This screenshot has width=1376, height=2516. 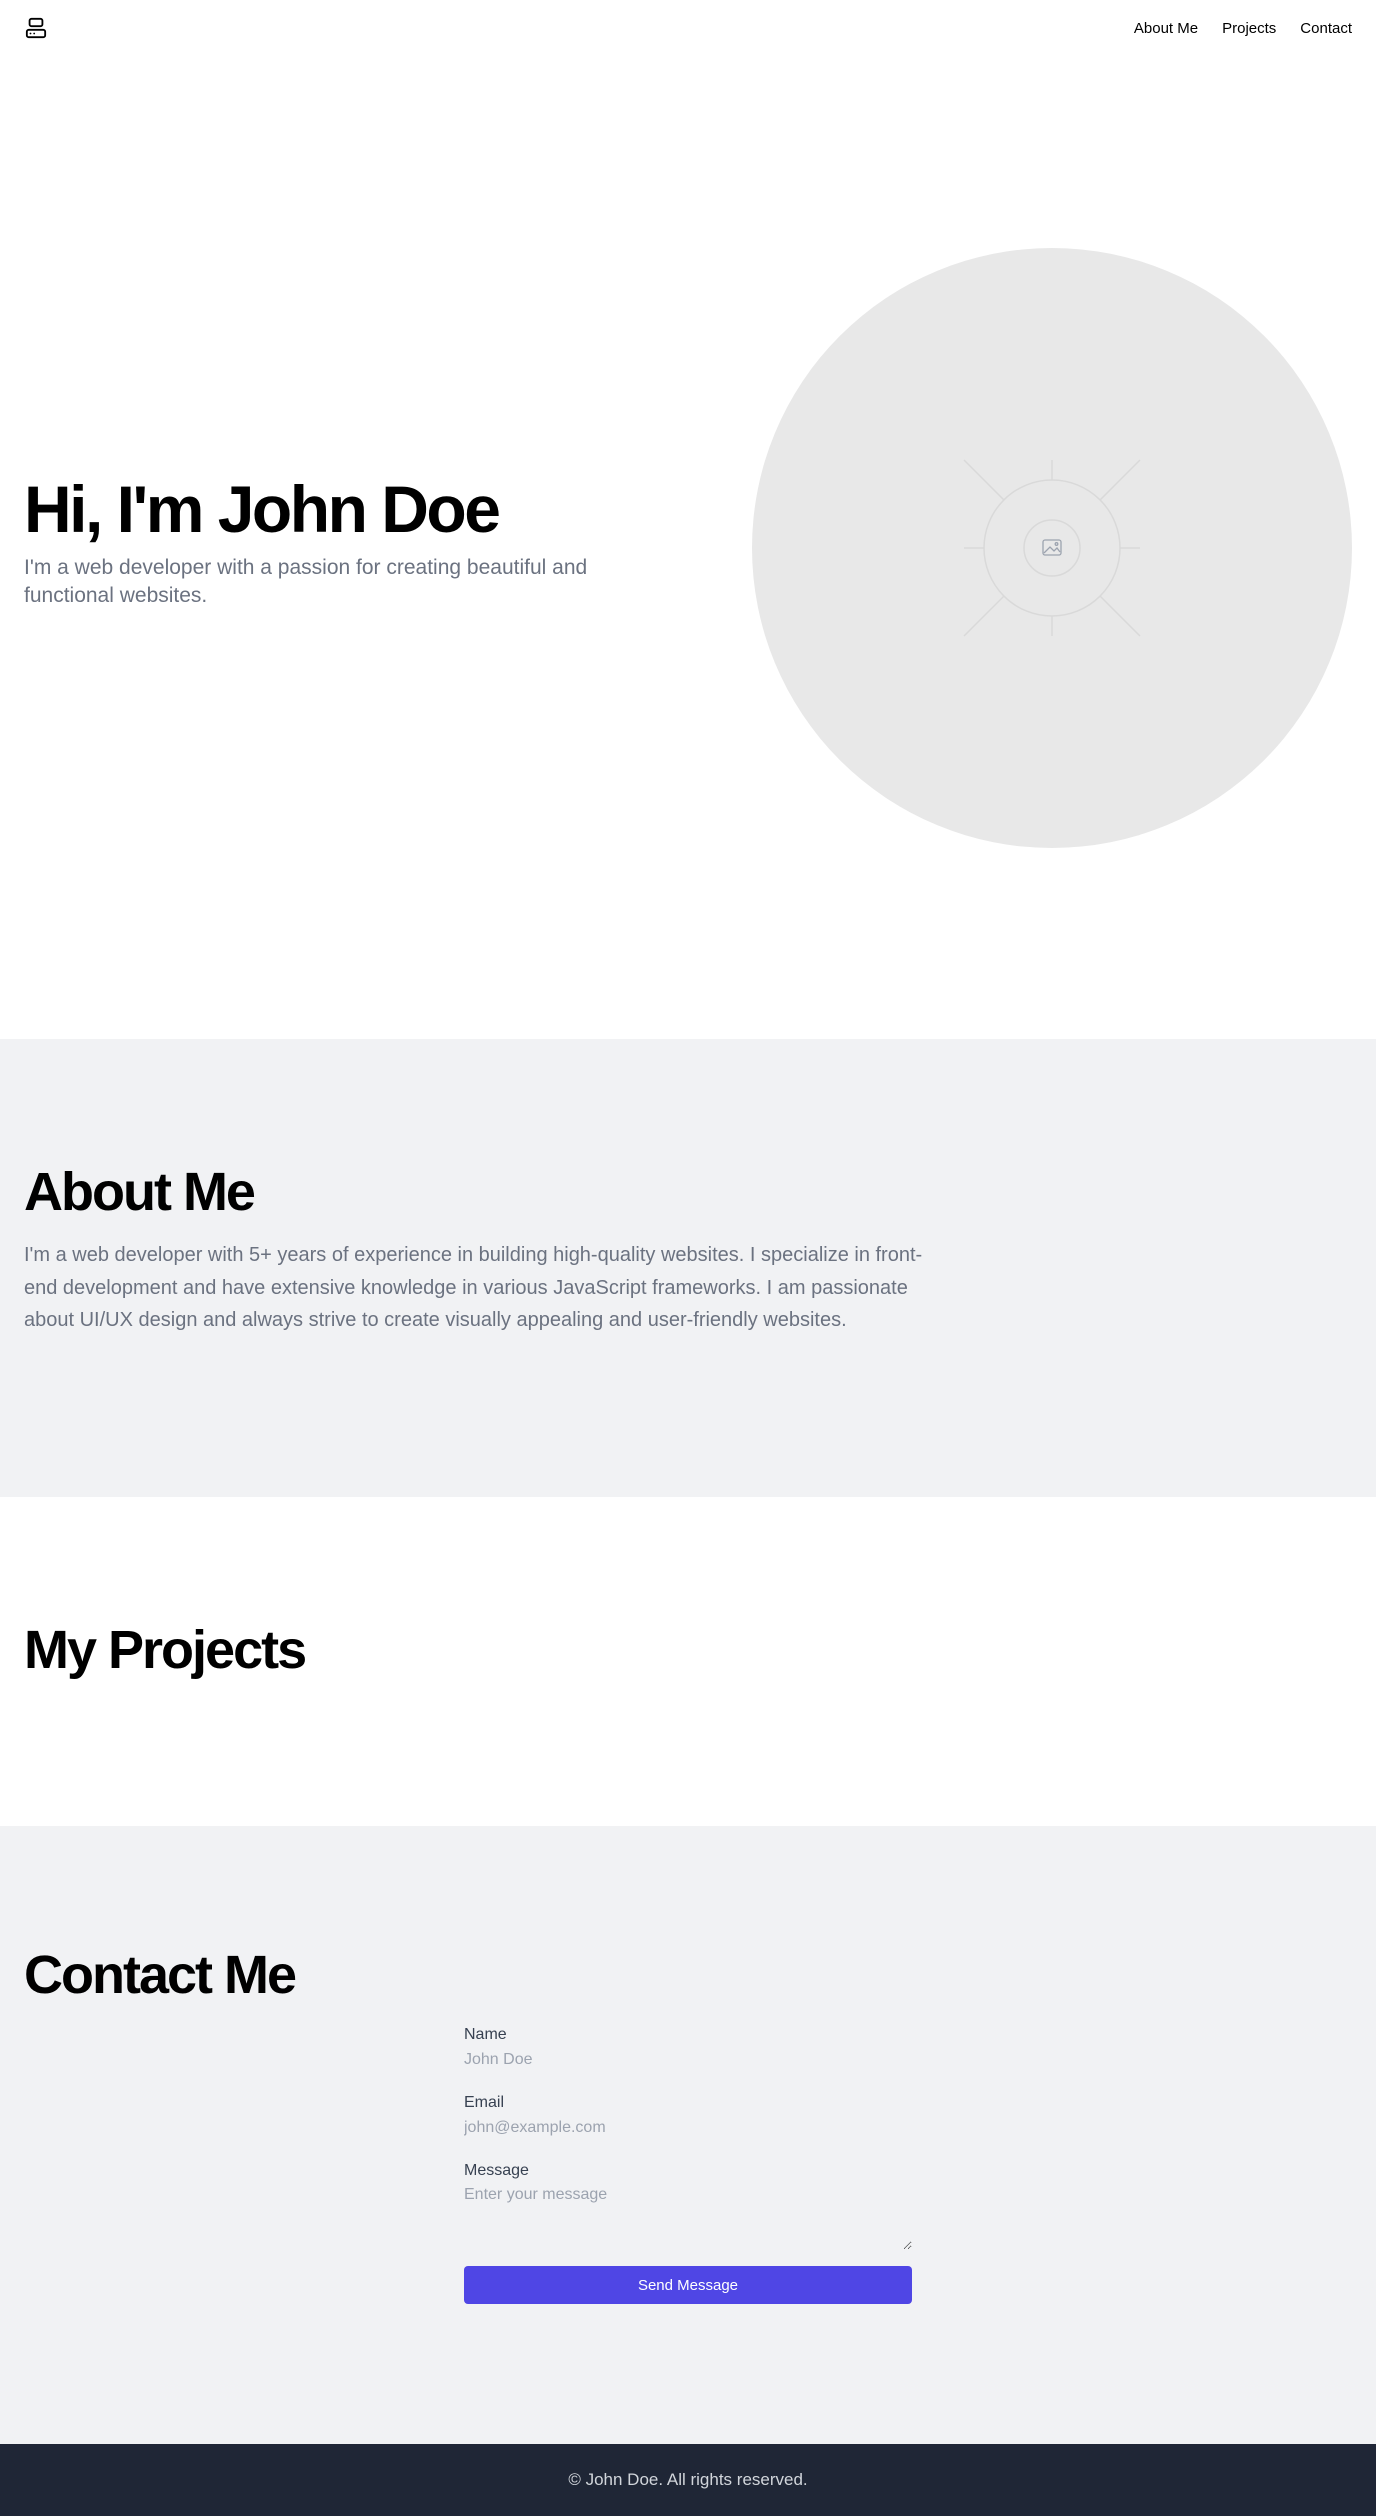 I want to click on nav-link-projects: Projects, so click(x=1249, y=28).